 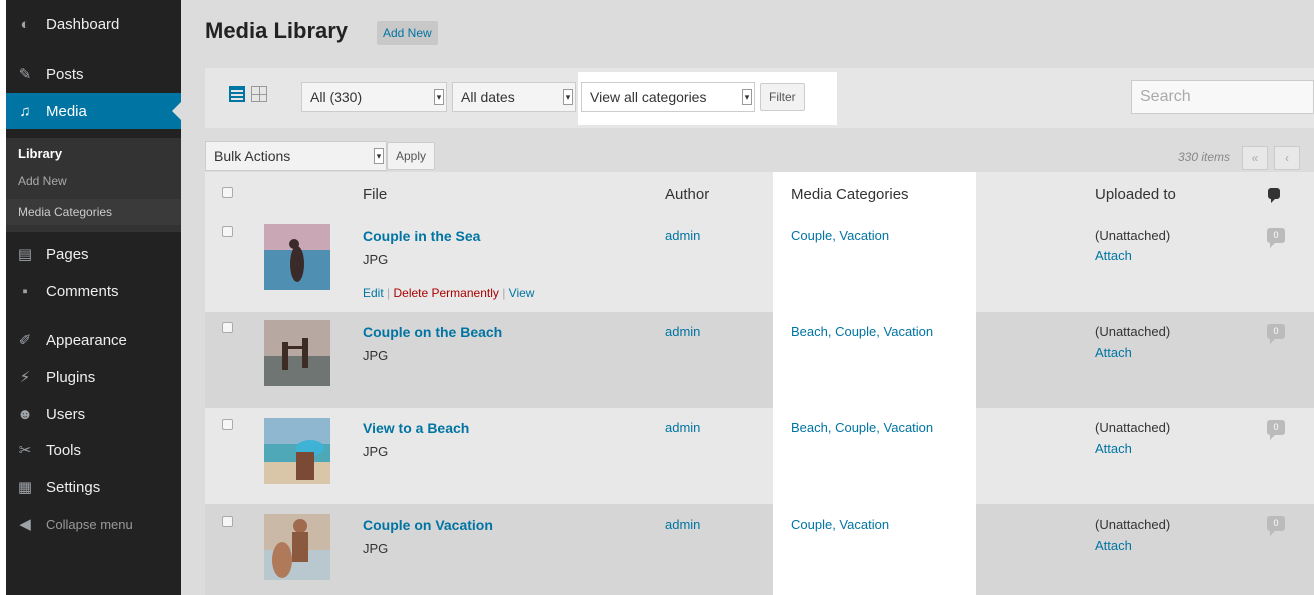 I want to click on sidebar-item-users: ☻ Users, so click(x=93, y=414).